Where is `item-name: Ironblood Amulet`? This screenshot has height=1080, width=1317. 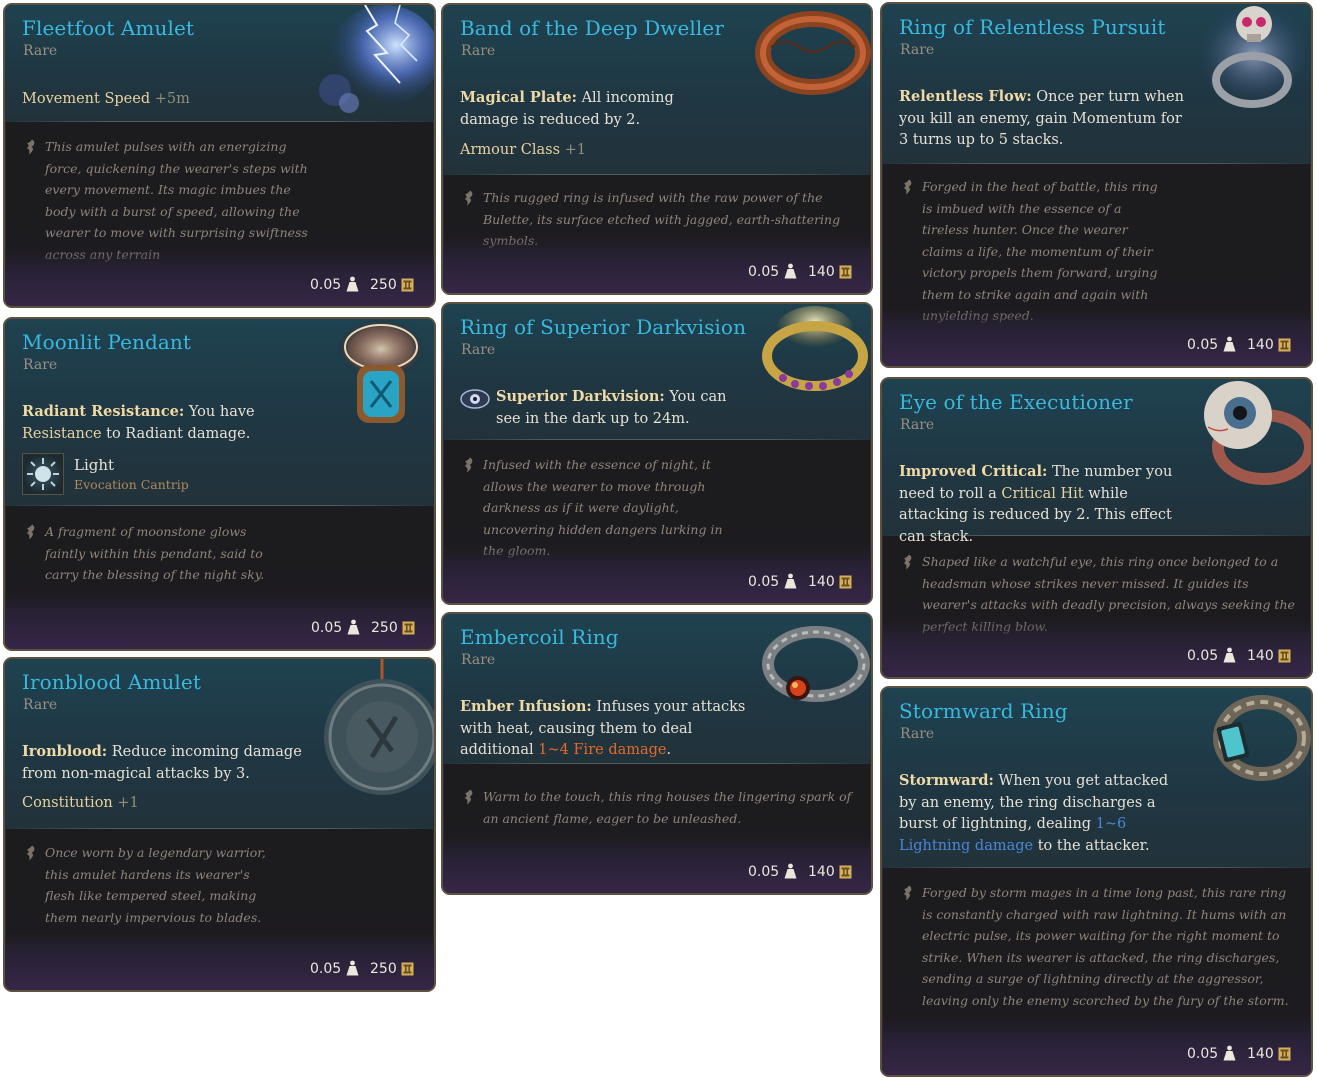 item-name: Ironblood Amulet is located at coordinates (111, 682).